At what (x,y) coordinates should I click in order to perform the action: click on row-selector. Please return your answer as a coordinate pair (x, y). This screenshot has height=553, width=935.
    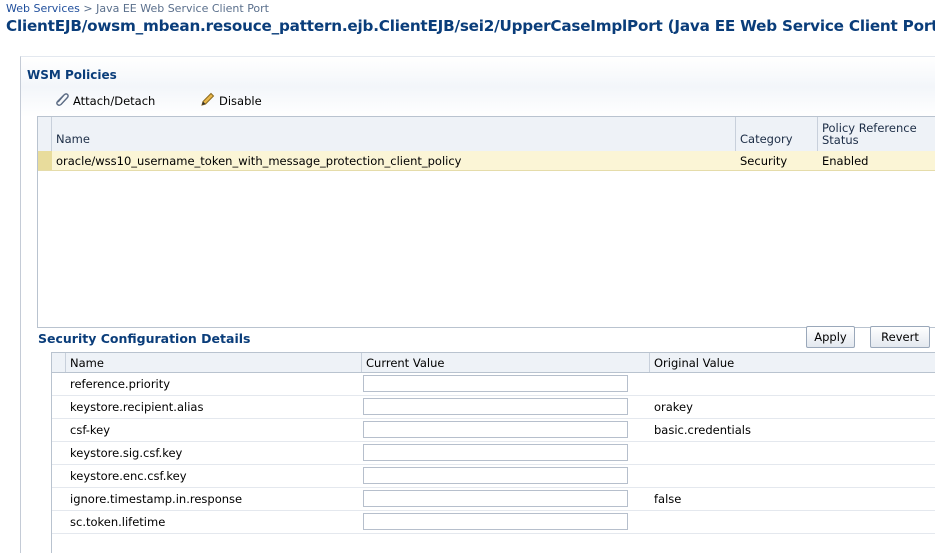
    Looking at the image, I should click on (45, 160).